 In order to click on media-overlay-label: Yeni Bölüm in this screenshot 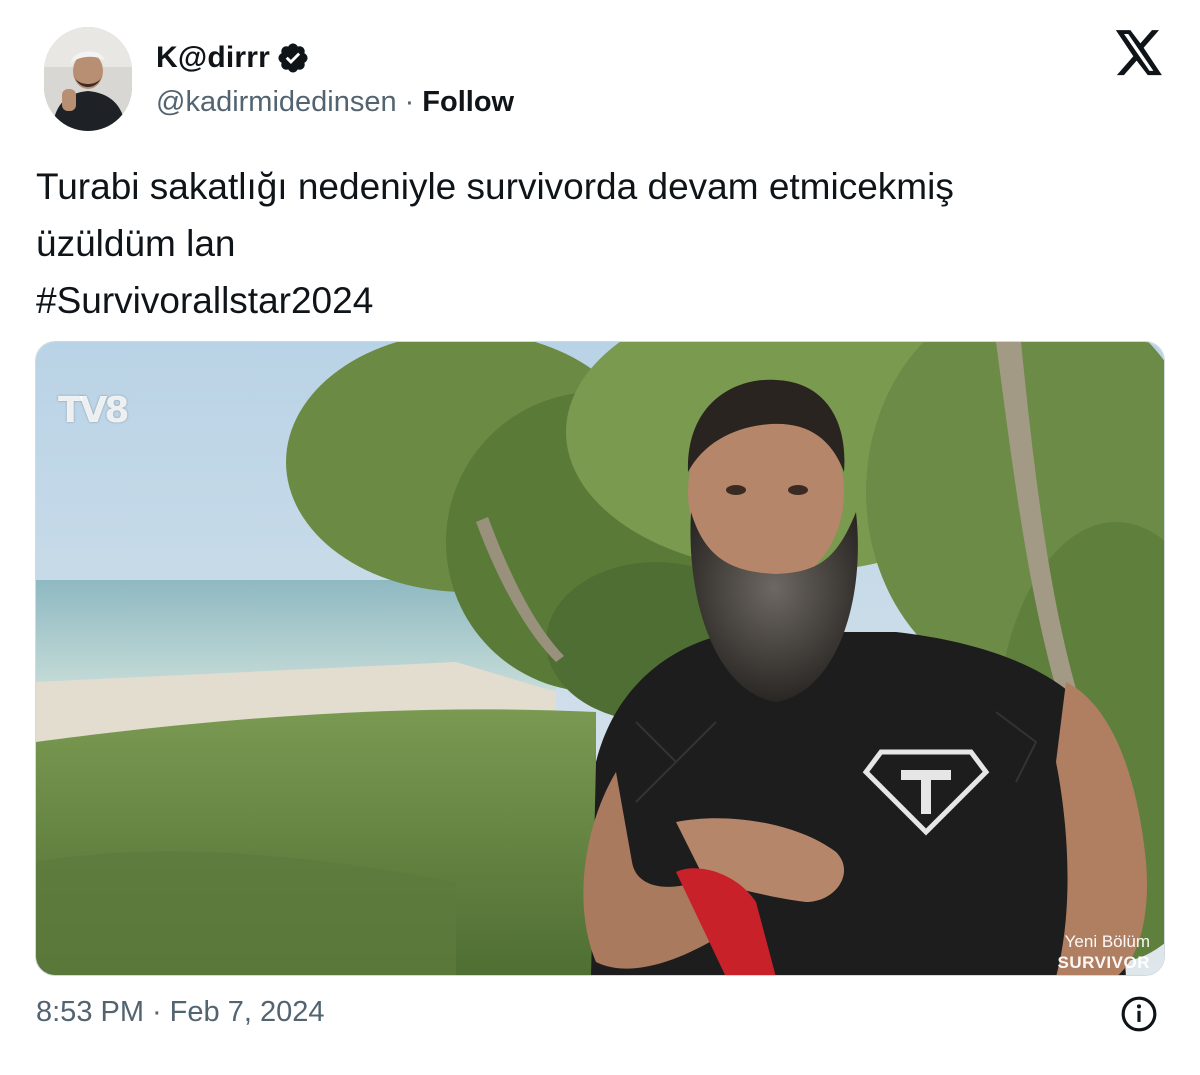, I will do `click(1107, 941)`.